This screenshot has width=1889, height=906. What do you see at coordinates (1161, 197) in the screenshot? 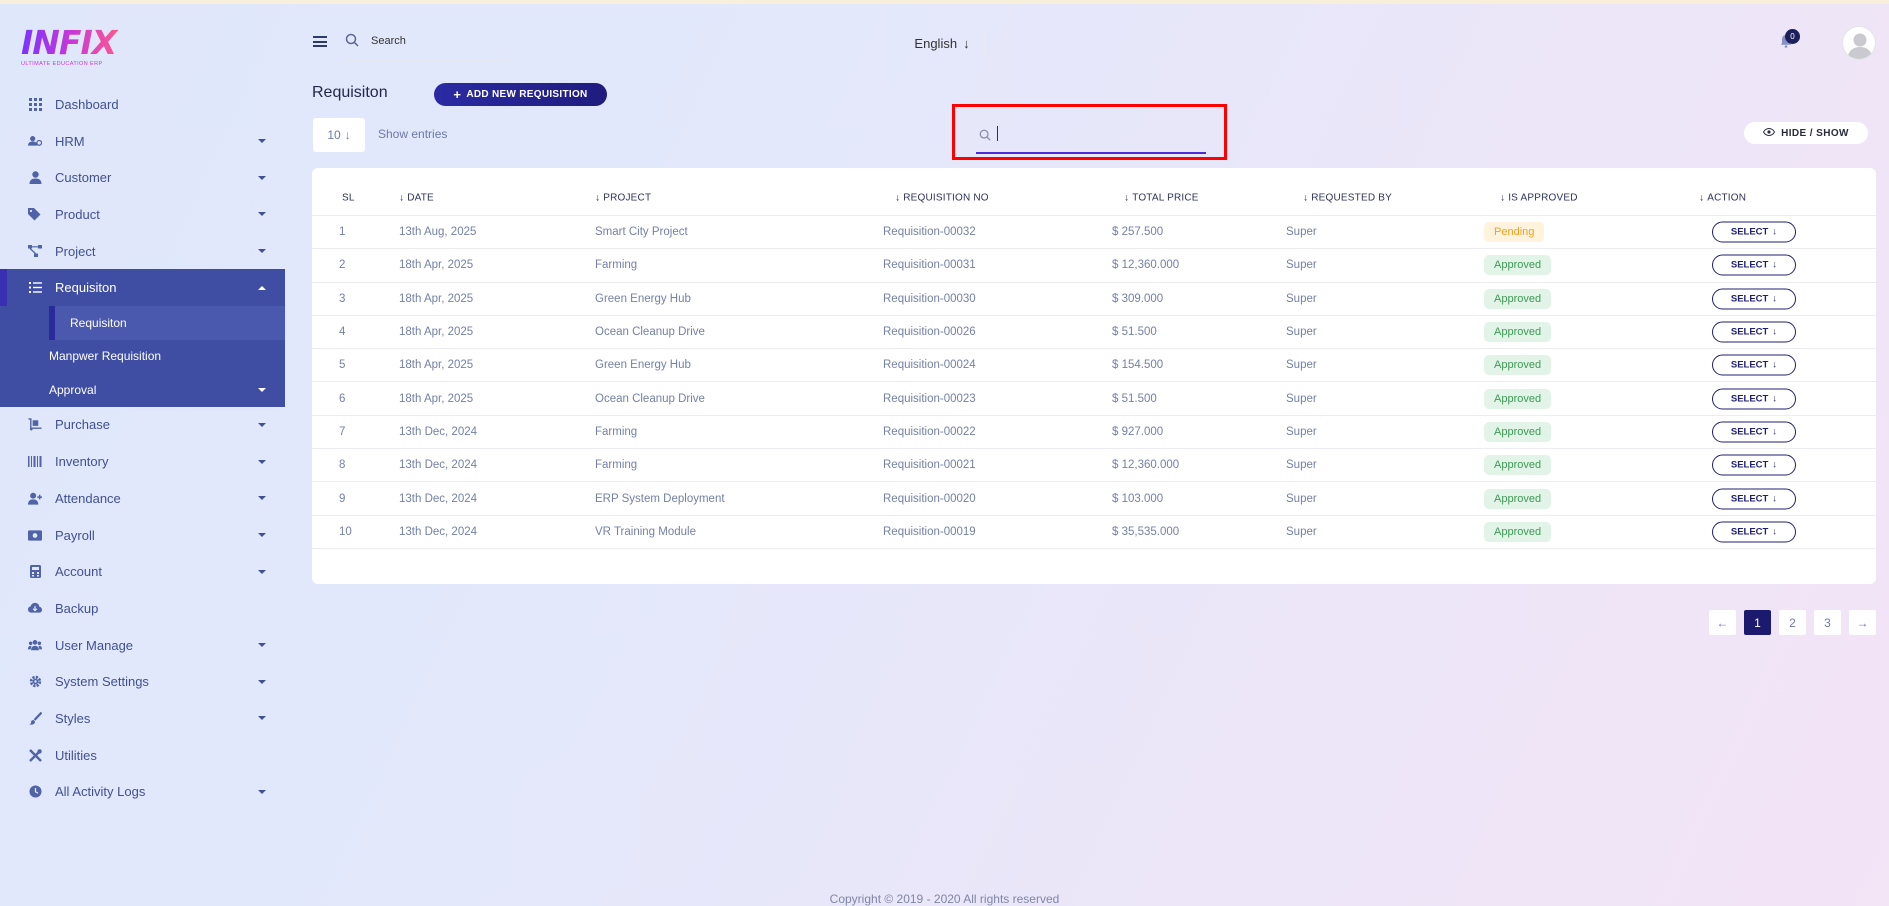
I see `column-header-total-price: ↓ TOTAL PRICE` at bounding box center [1161, 197].